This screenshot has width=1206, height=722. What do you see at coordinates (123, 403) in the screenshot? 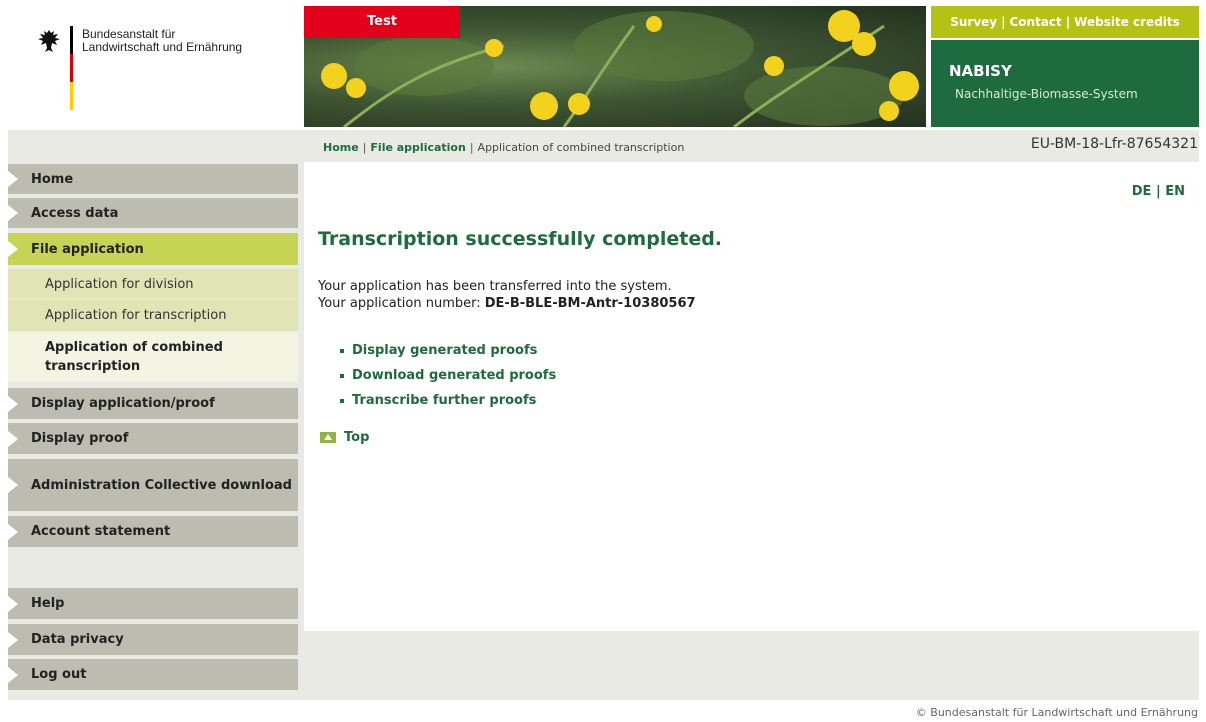
I see `sidebar-item-label: Display application/proof` at bounding box center [123, 403].